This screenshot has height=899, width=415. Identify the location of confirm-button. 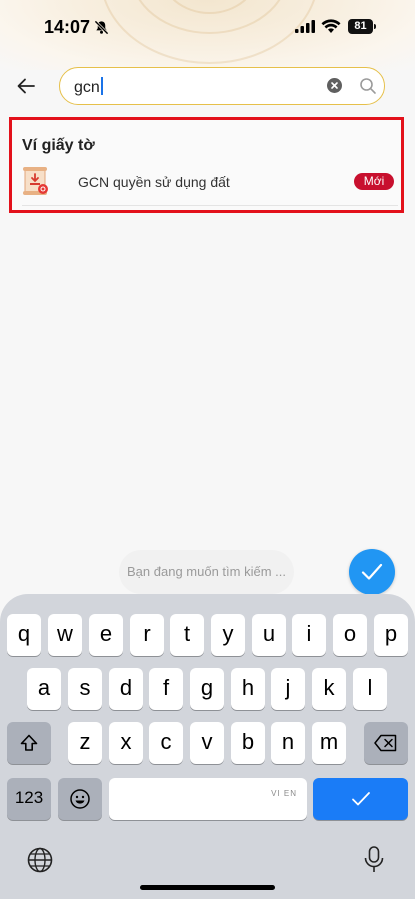
(372, 572).